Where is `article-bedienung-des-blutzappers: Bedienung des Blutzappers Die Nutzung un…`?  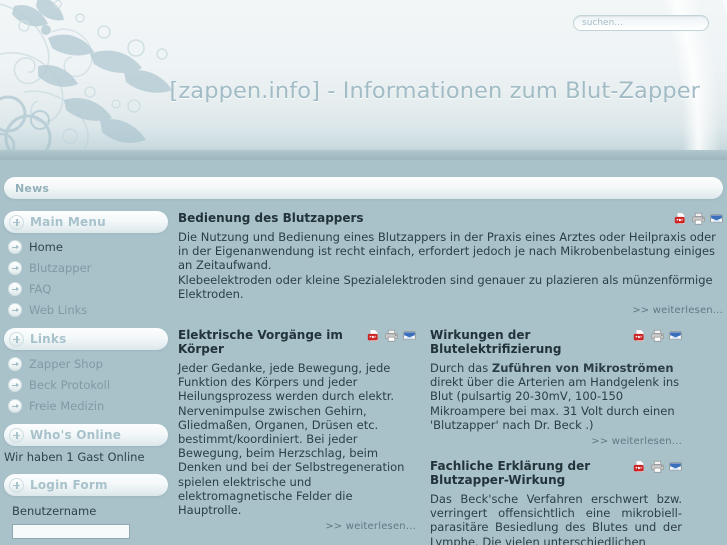 article-bedienung-des-blutzappers: Bedienung des Blutzappers Die Nutzung un… is located at coordinates (450, 263).